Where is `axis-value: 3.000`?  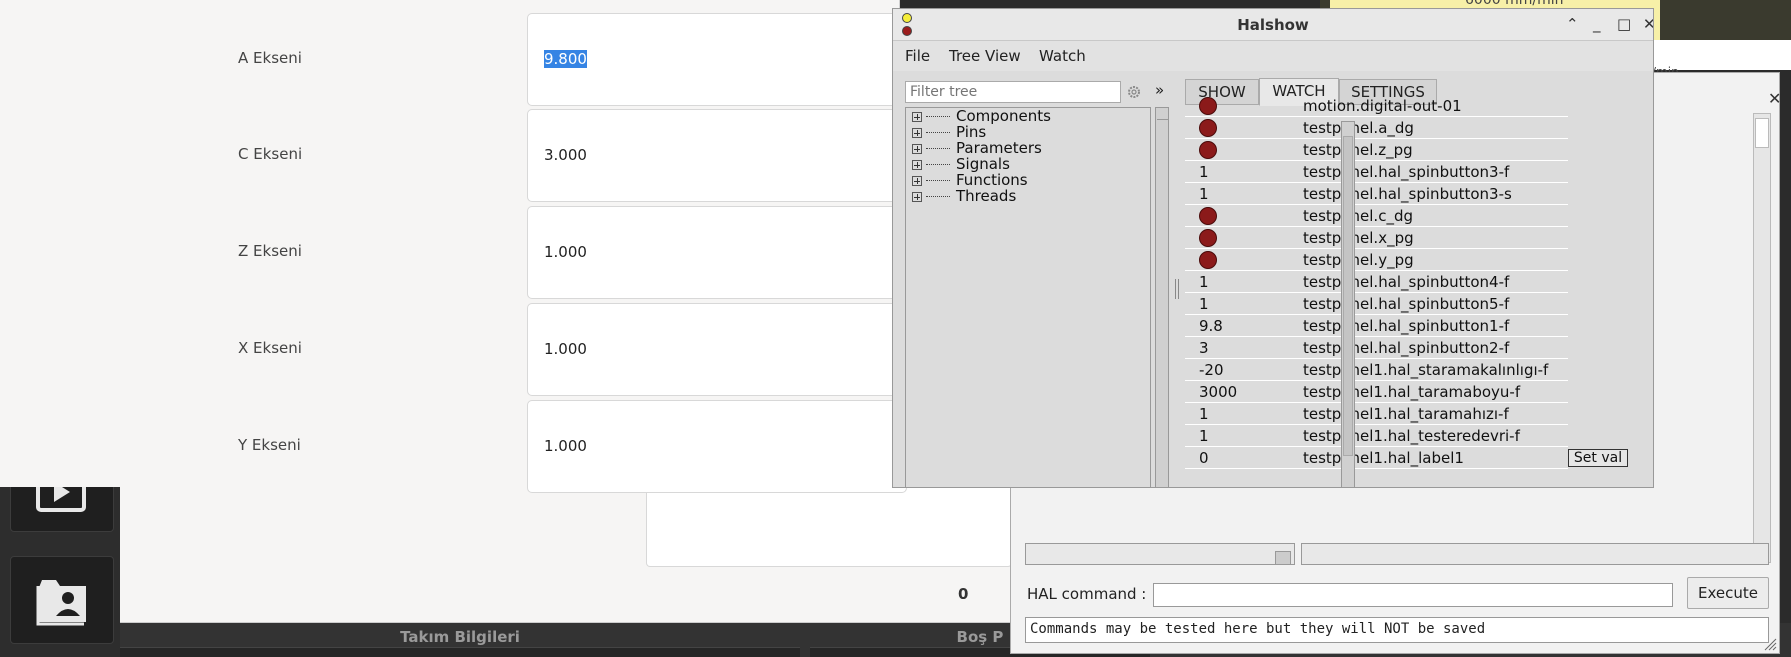 axis-value: 3.000 is located at coordinates (565, 155).